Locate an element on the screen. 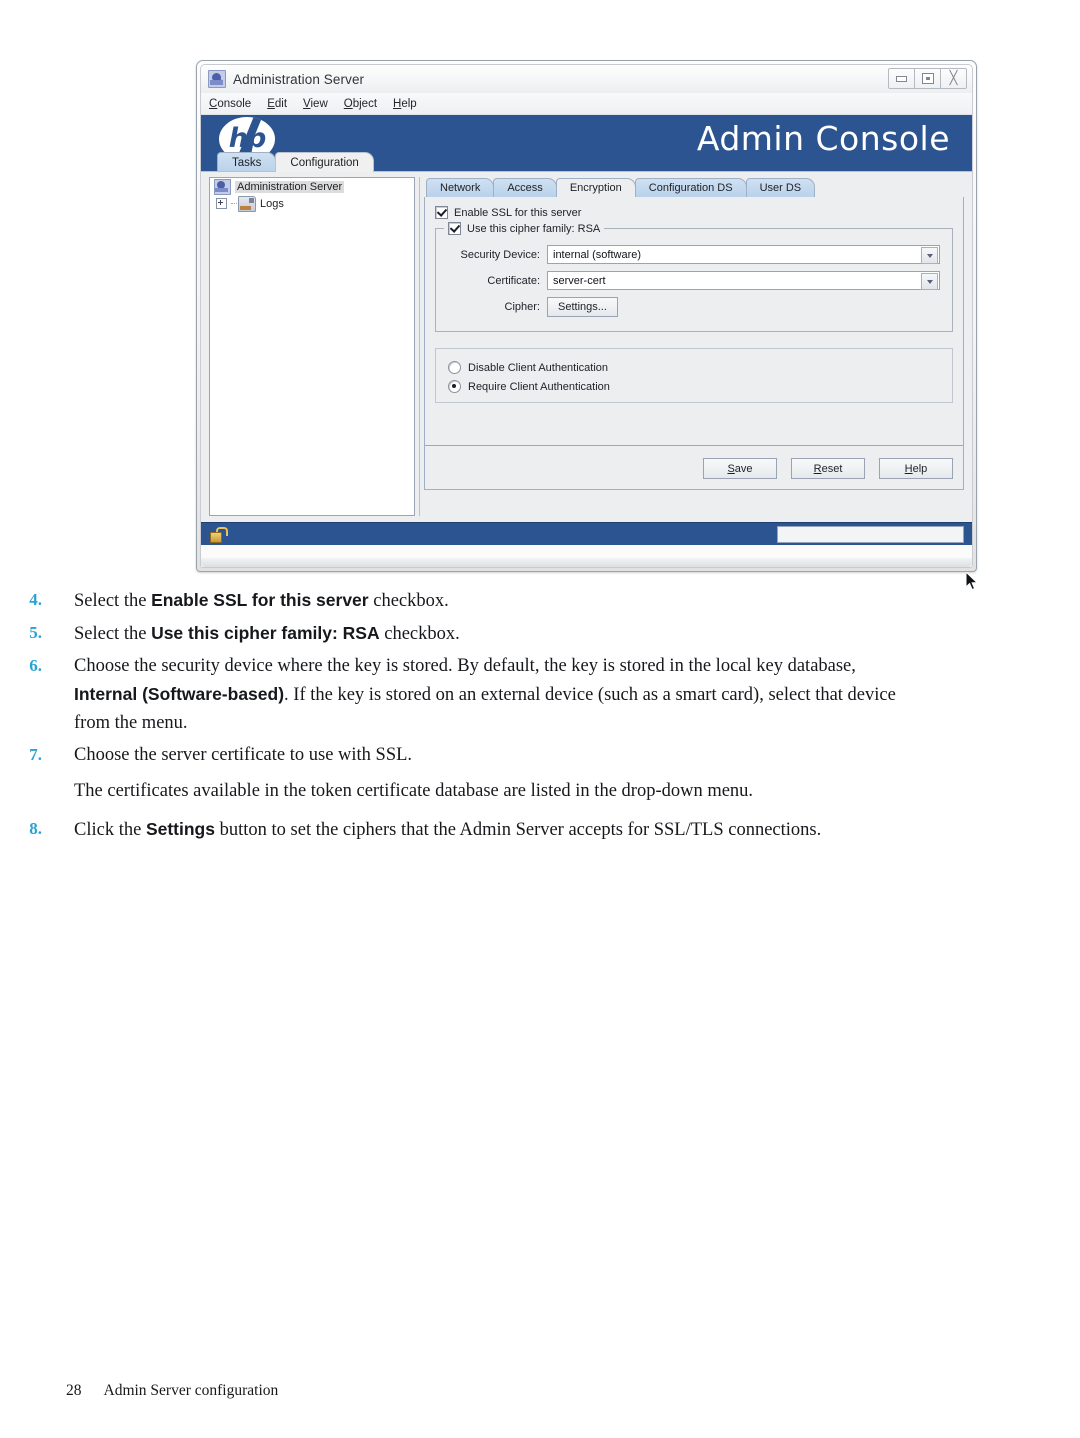 The image size is (1080, 1438). step-number: 7. is located at coordinates (35, 754).